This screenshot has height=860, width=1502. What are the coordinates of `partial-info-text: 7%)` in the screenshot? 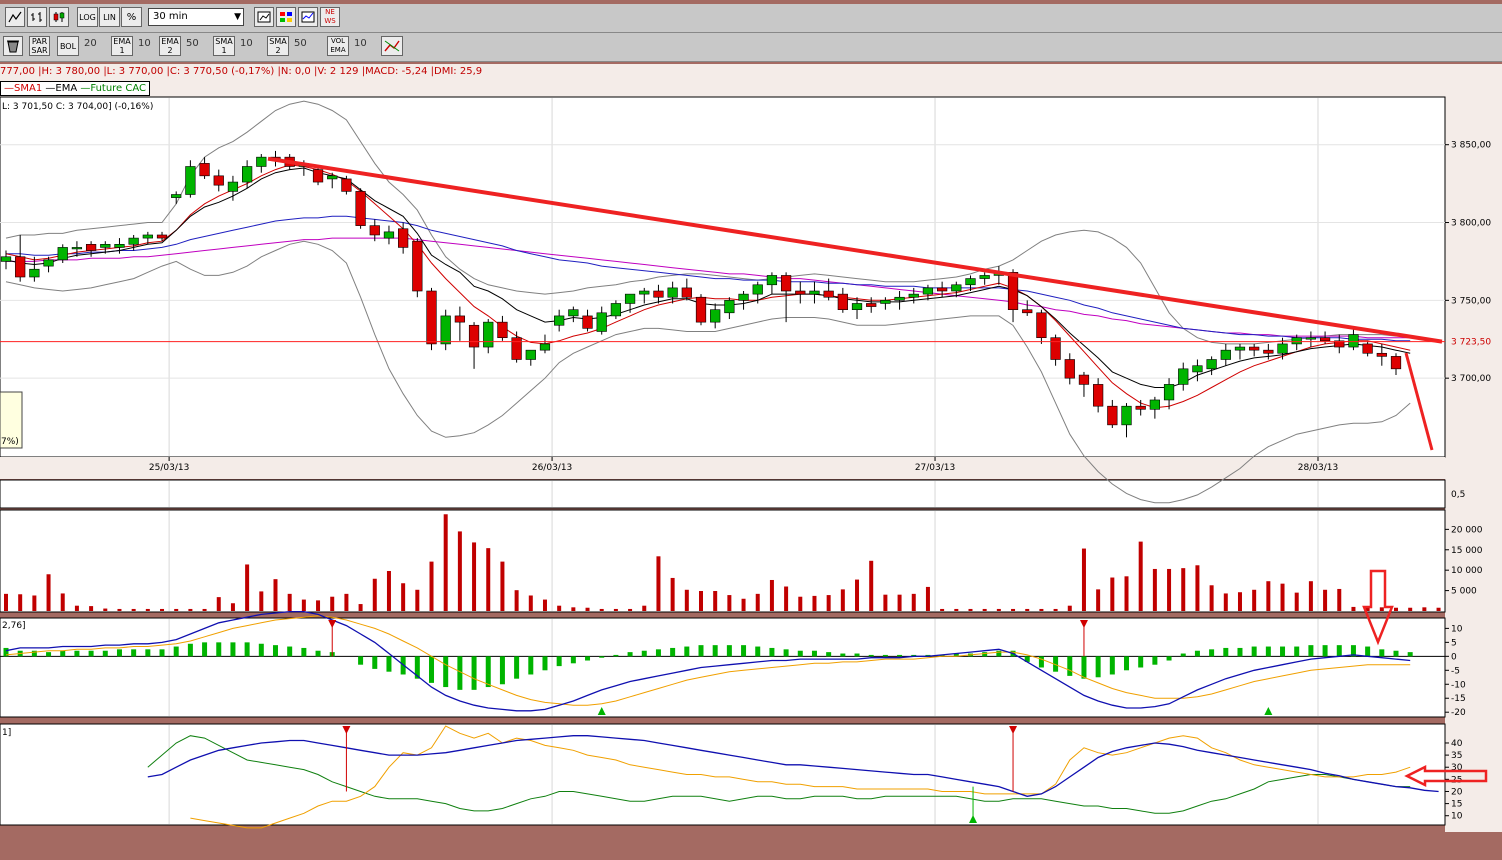 It's located at (10, 442).